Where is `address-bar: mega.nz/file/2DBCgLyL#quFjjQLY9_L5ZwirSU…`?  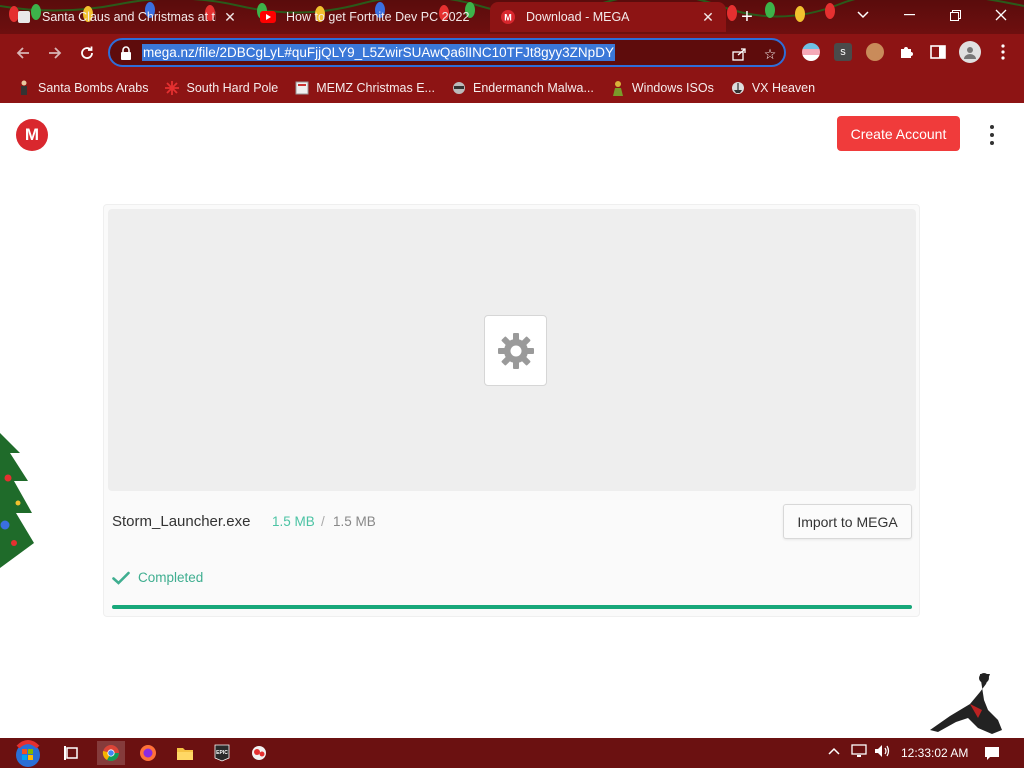
address-bar: mega.nz/file/2DBCgLyL#quFjjQLY9_L5ZwirSU… is located at coordinates (447, 52).